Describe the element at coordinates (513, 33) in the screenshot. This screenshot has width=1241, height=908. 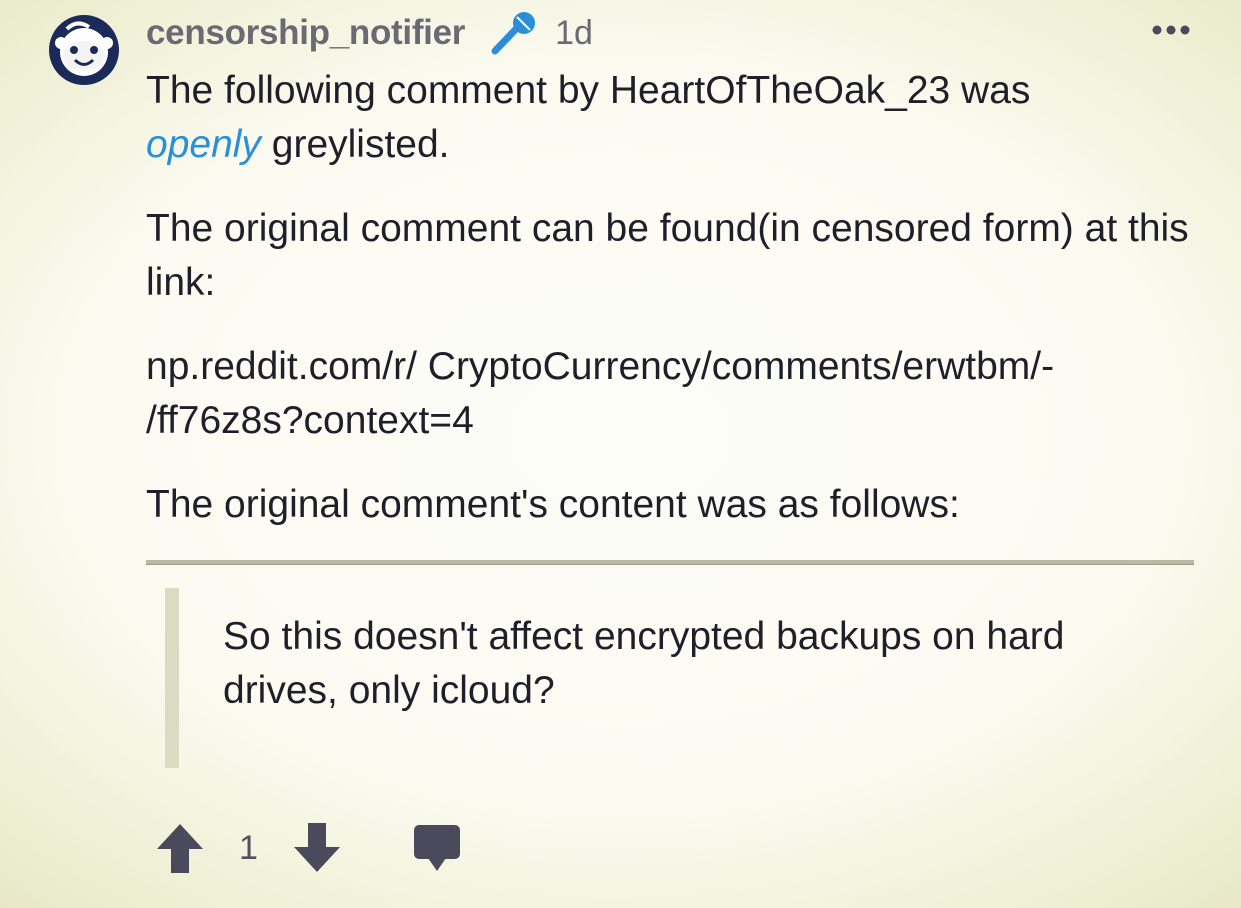
I see `microphone-icon` at that location.